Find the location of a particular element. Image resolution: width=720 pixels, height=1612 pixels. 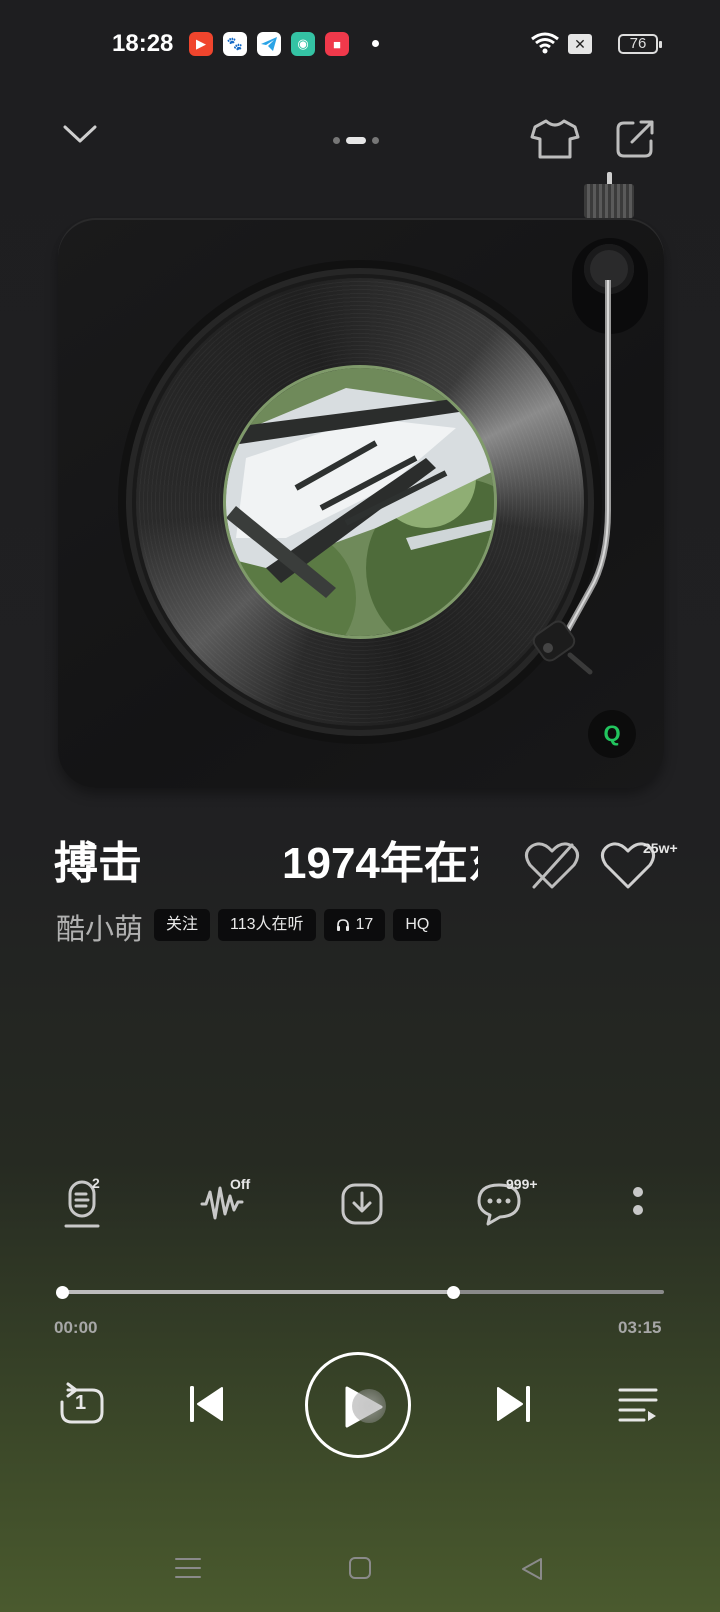

song-chips: 关注 113人在听 17 HQ is located at coordinates (298, 925).